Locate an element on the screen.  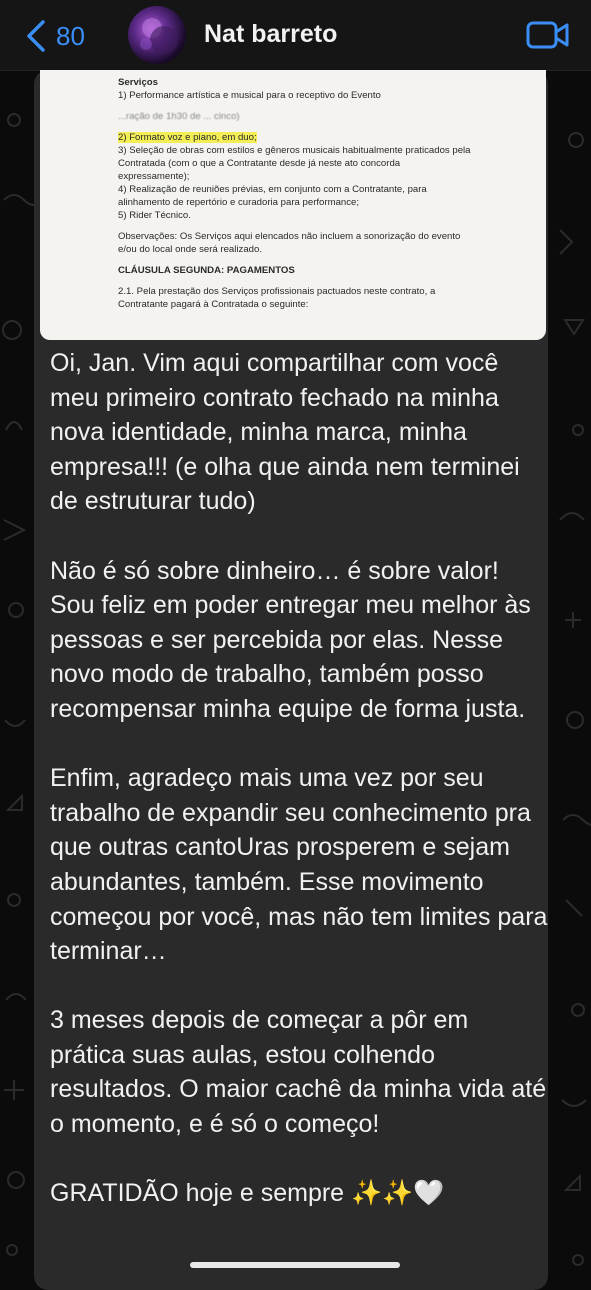
doc-item-1-tail: ...ração de 1h30 de ... cinco) is located at coordinates (179, 116).